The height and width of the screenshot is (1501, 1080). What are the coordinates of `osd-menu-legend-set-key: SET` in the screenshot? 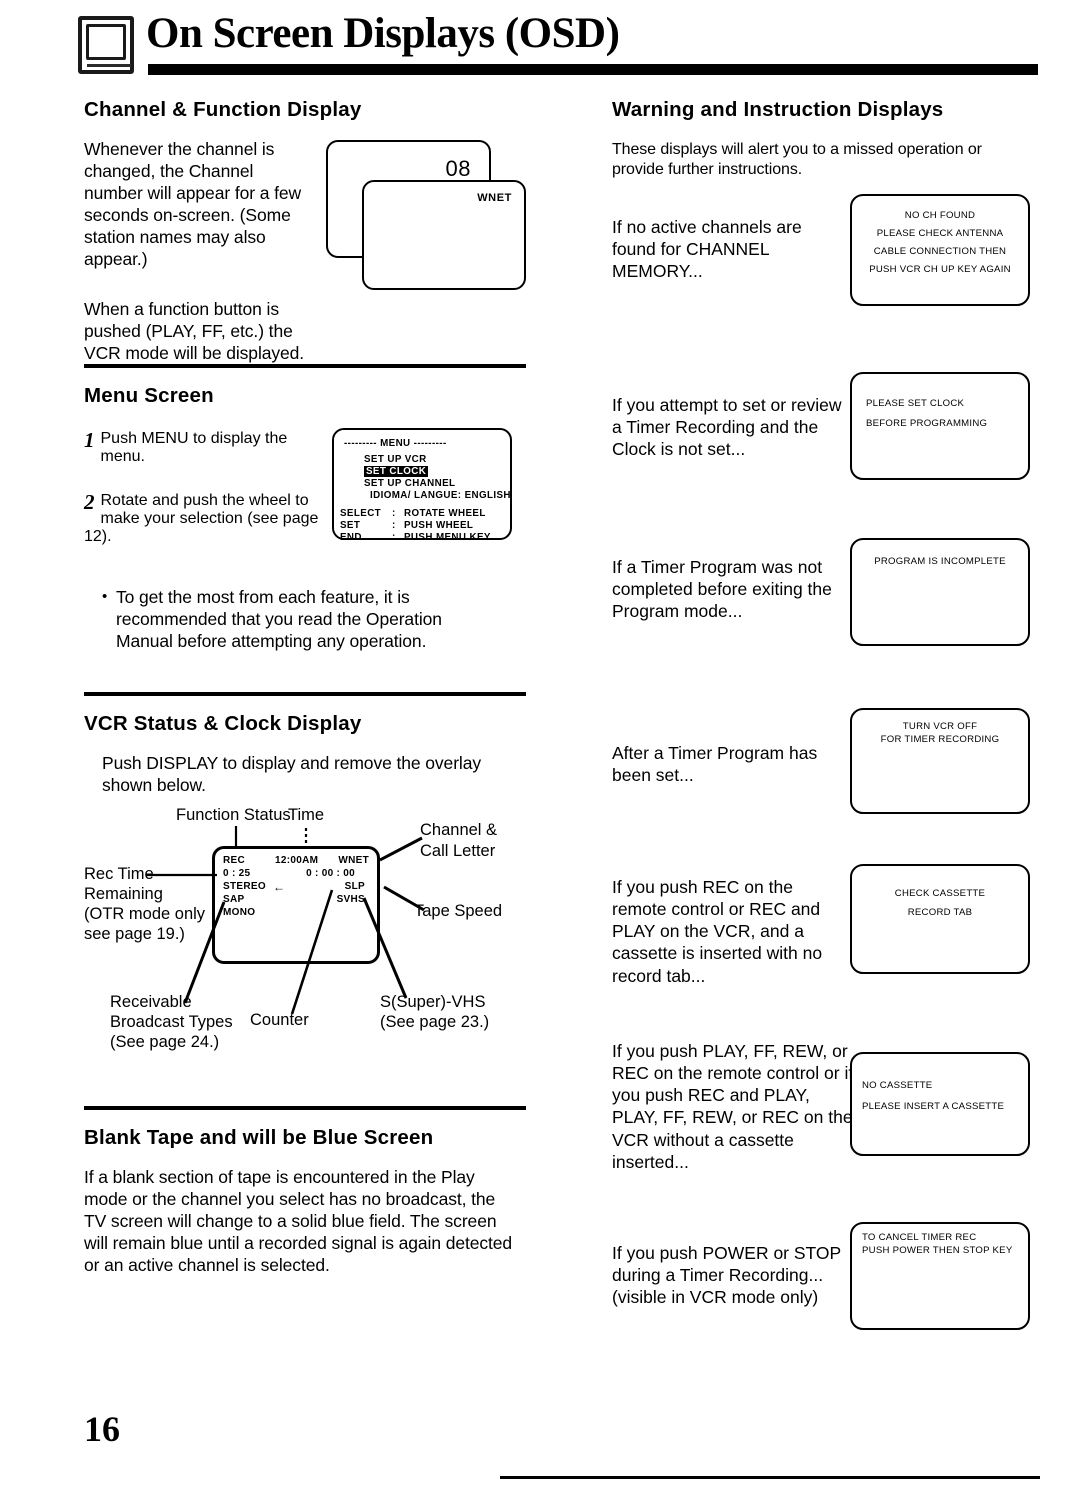 It's located at (350, 525).